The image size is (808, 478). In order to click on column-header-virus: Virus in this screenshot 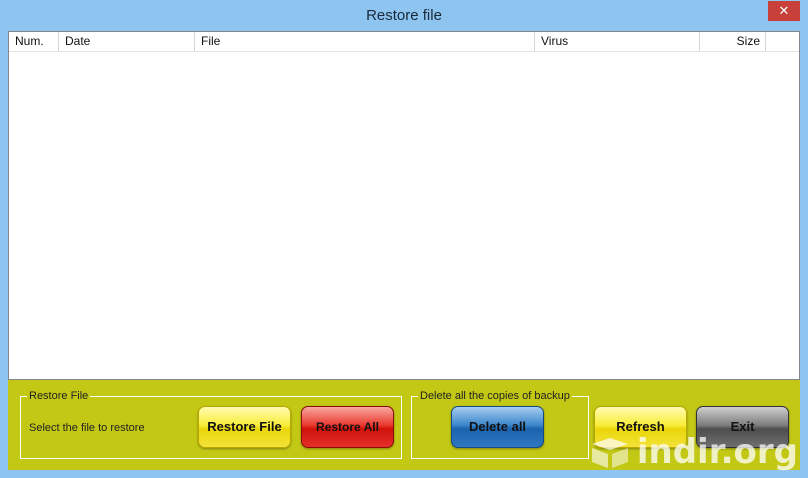, I will do `click(617, 41)`.